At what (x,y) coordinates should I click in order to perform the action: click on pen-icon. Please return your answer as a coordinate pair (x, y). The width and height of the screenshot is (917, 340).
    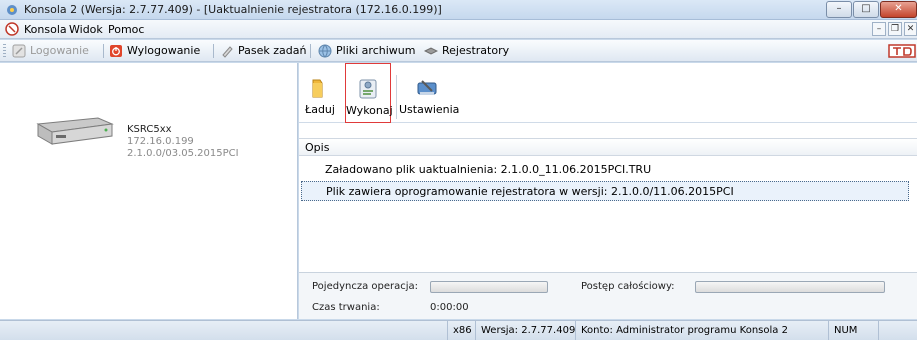
    Looking at the image, I should click on (227, 52).